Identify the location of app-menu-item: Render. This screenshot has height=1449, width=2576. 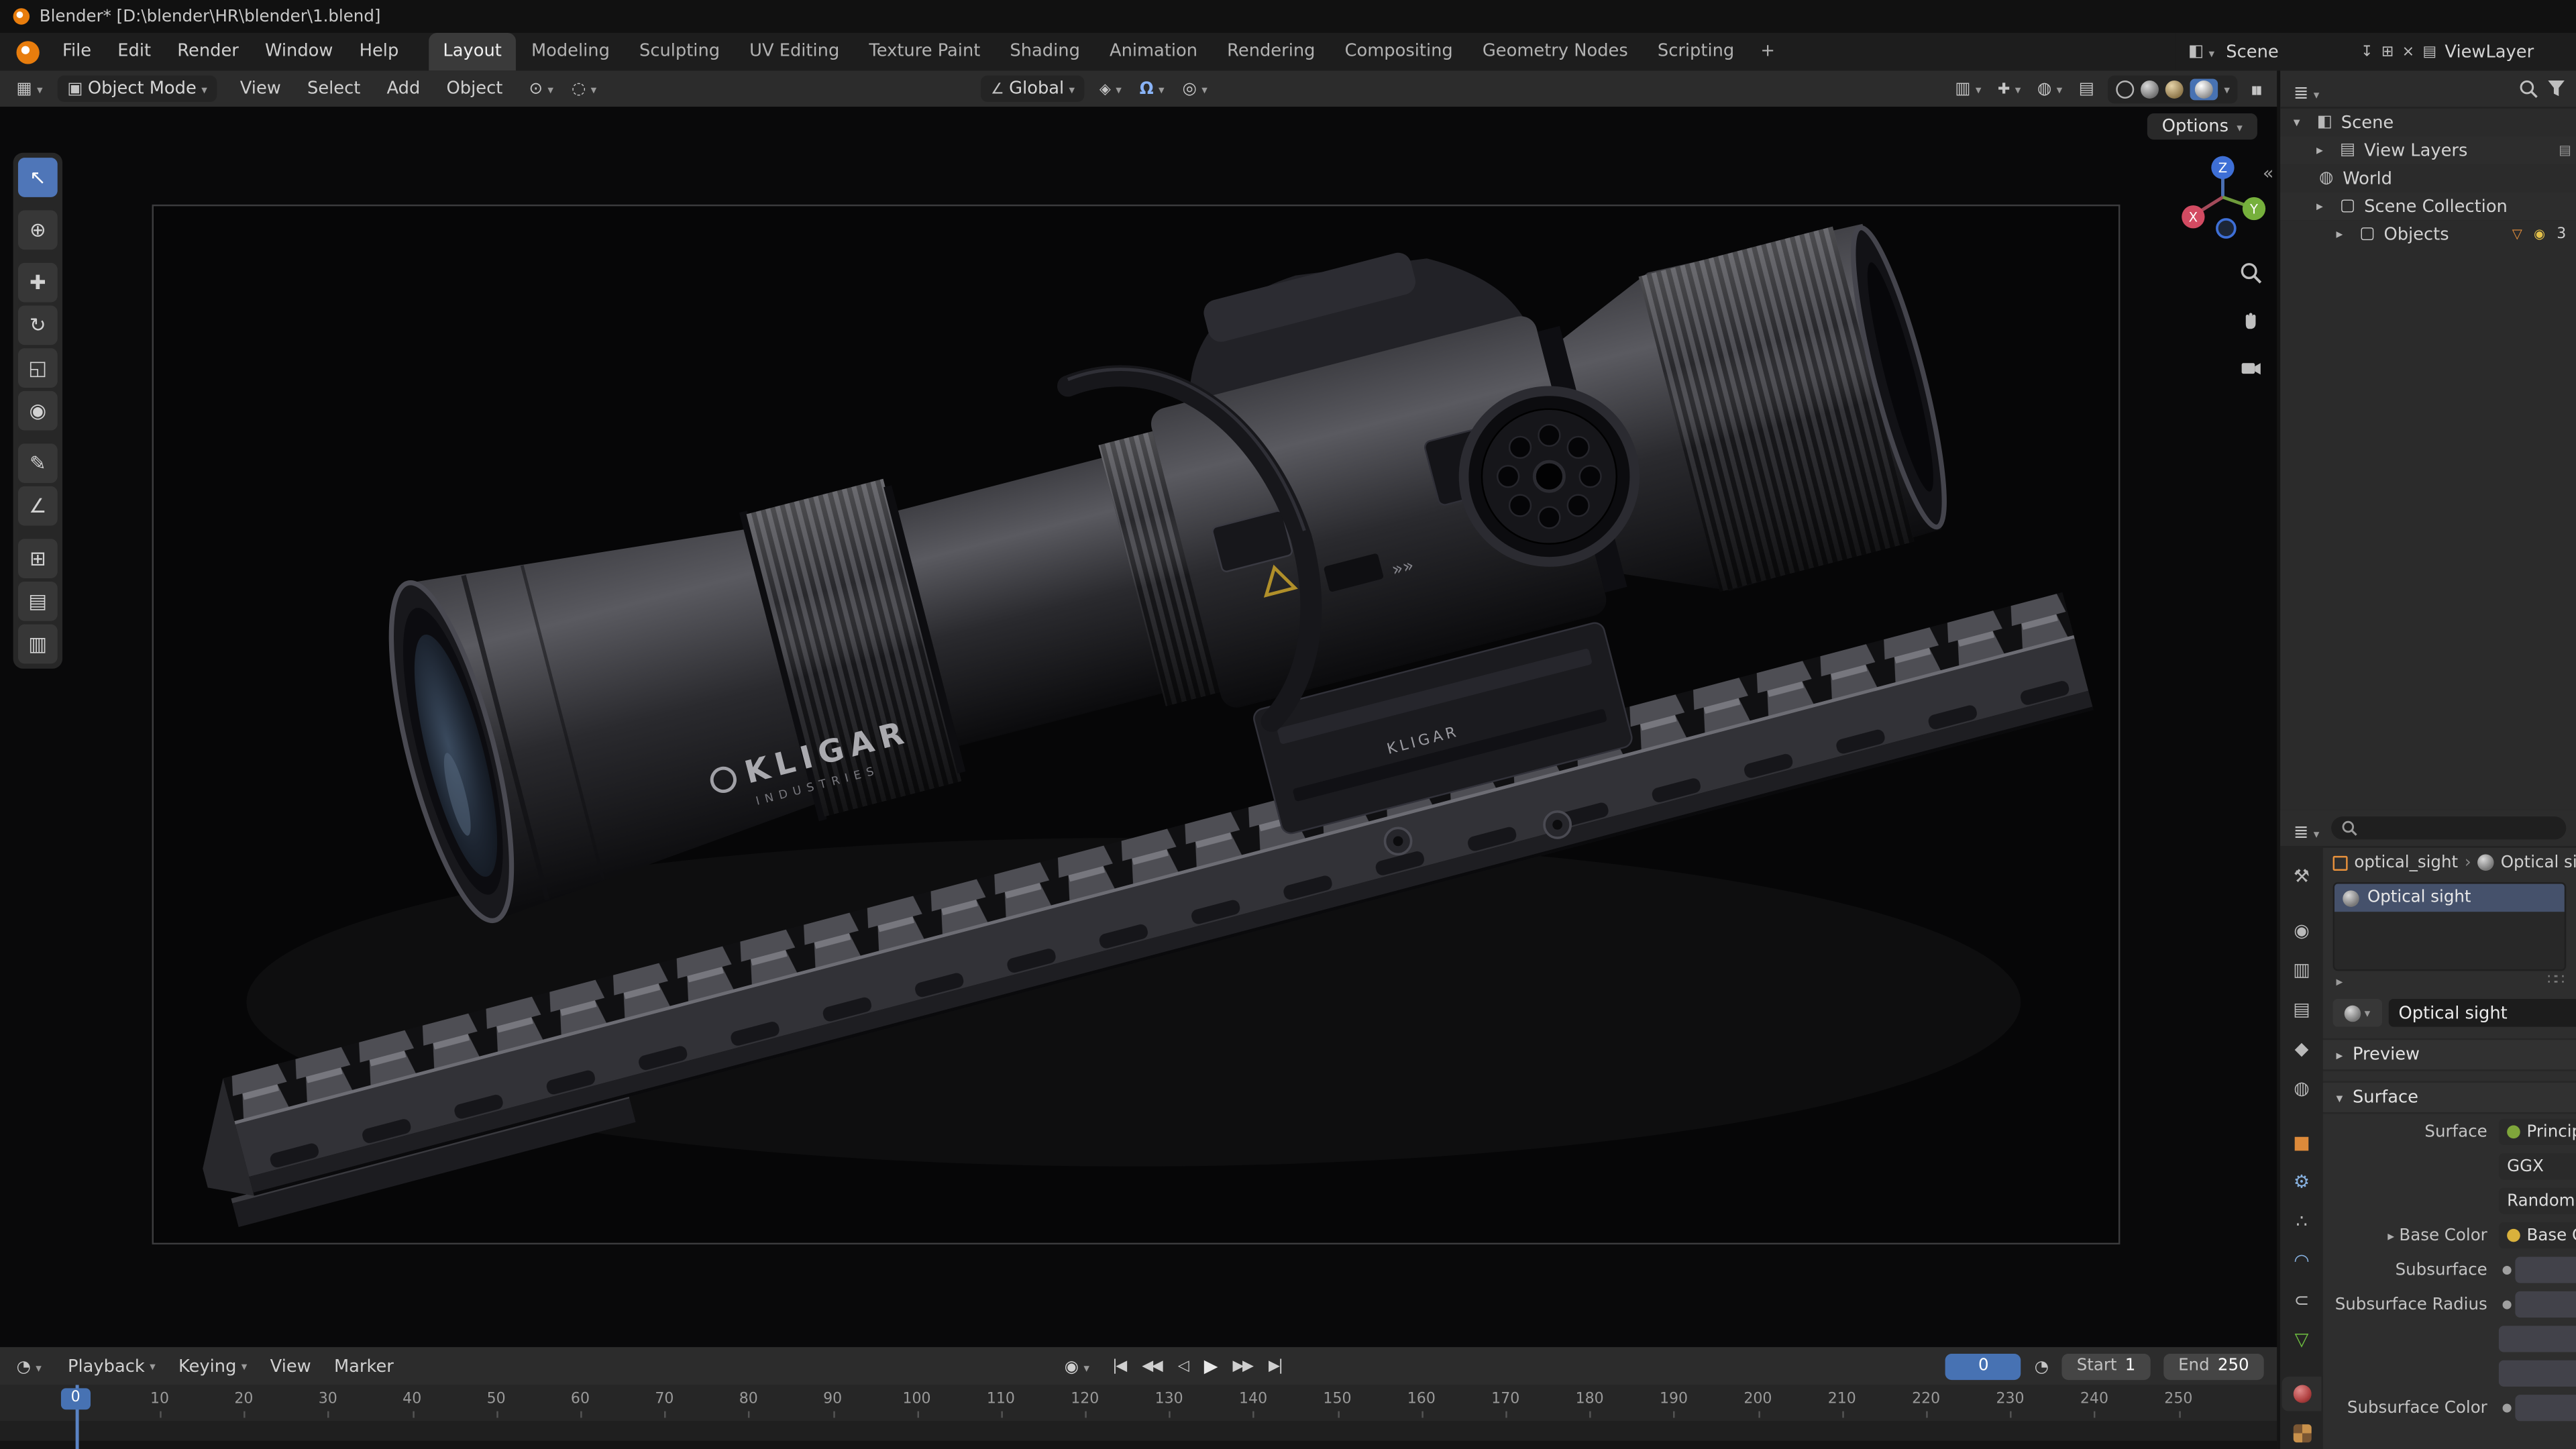
(208, 51).